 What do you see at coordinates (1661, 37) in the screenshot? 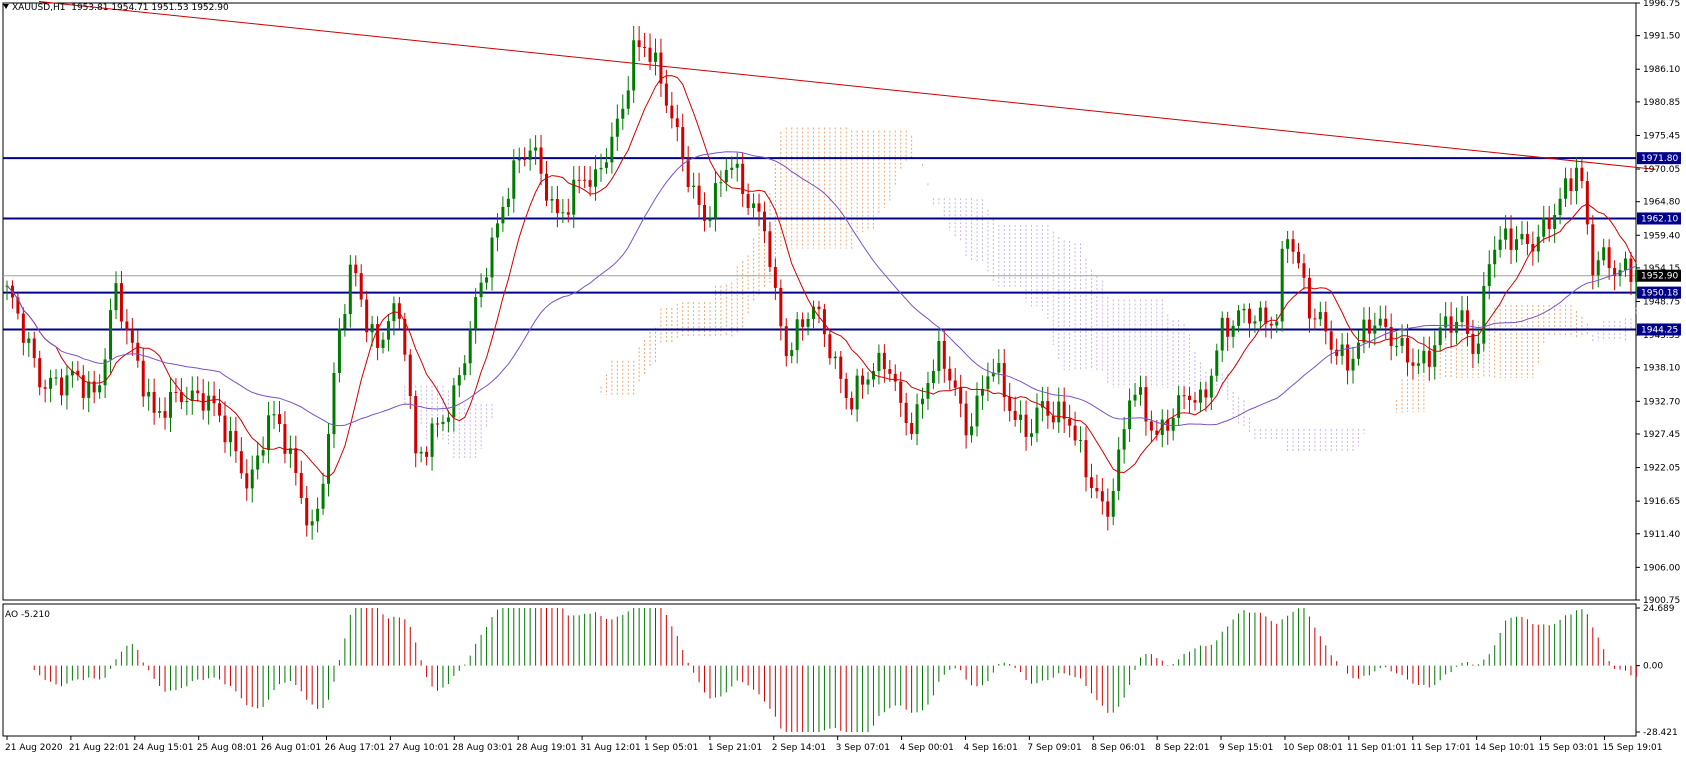
I see `price-tick-label: 1991.50` at bounding box center [1661, 37].